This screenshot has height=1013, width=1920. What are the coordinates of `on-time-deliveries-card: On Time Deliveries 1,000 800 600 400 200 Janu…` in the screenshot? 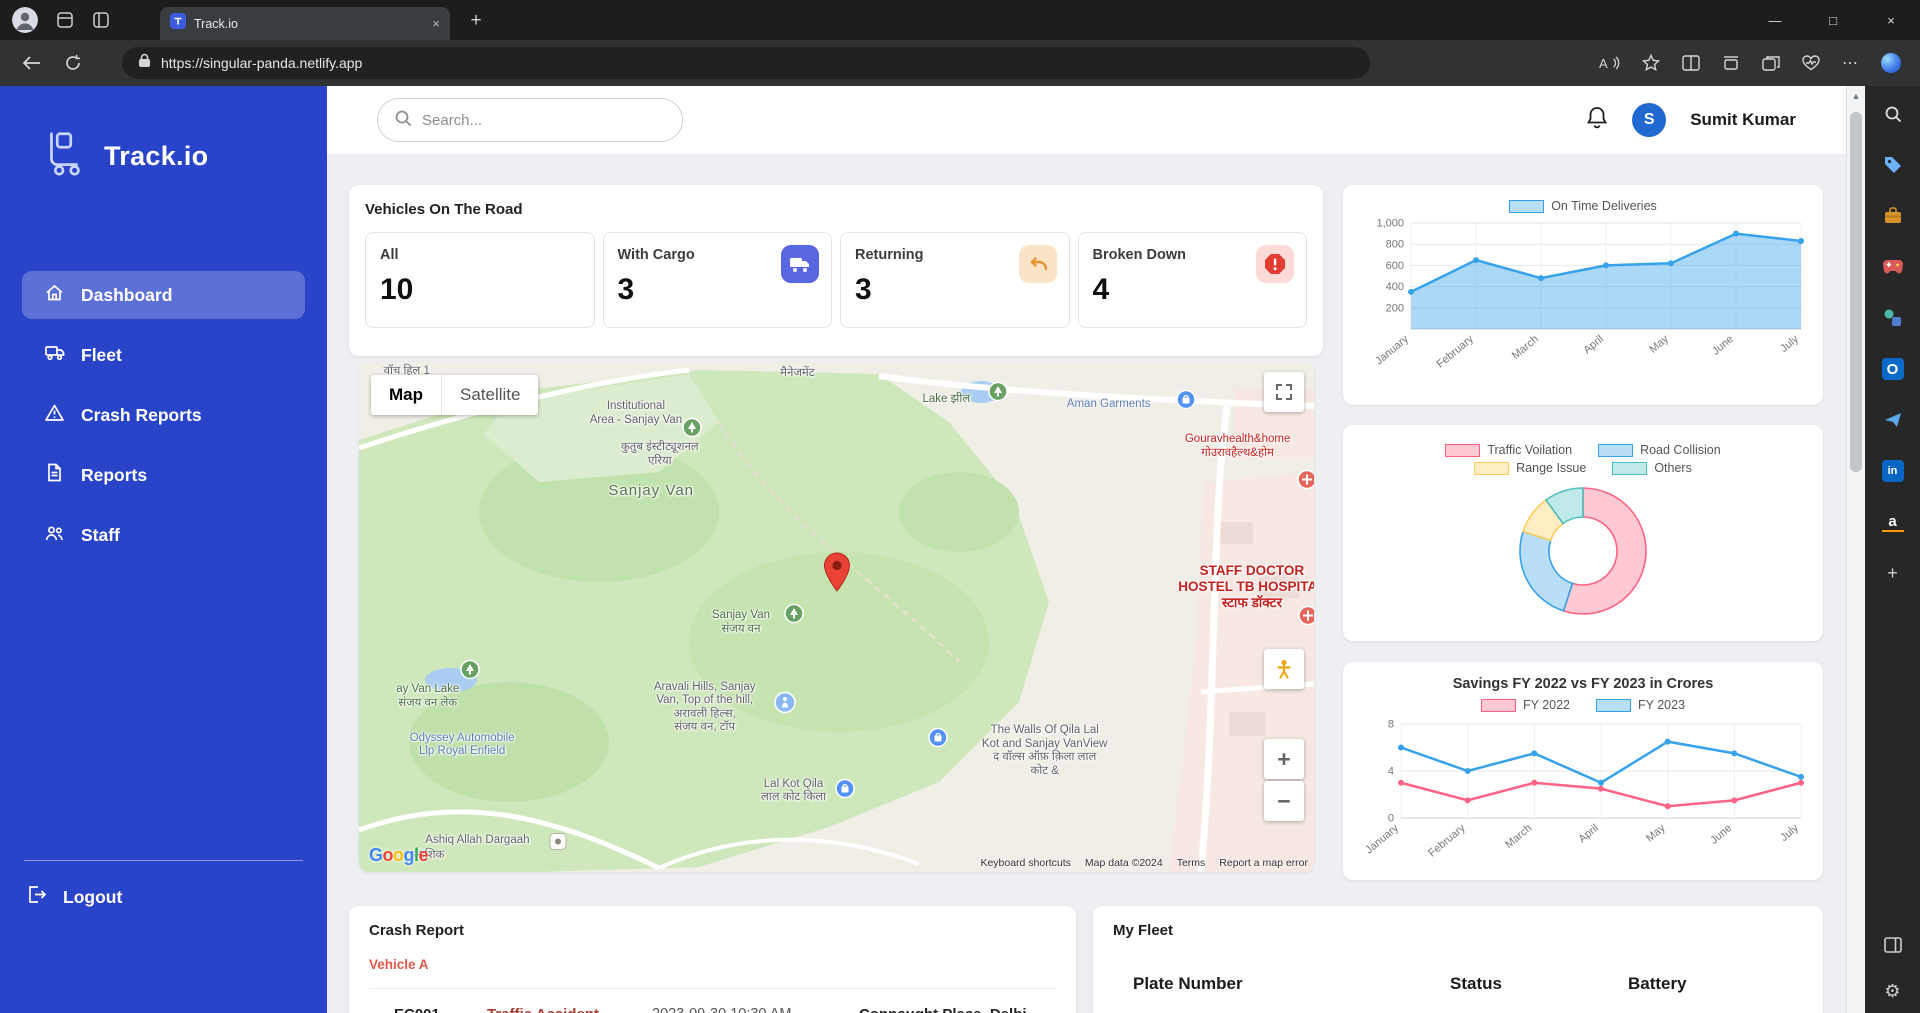 It's located at (1583, 295).